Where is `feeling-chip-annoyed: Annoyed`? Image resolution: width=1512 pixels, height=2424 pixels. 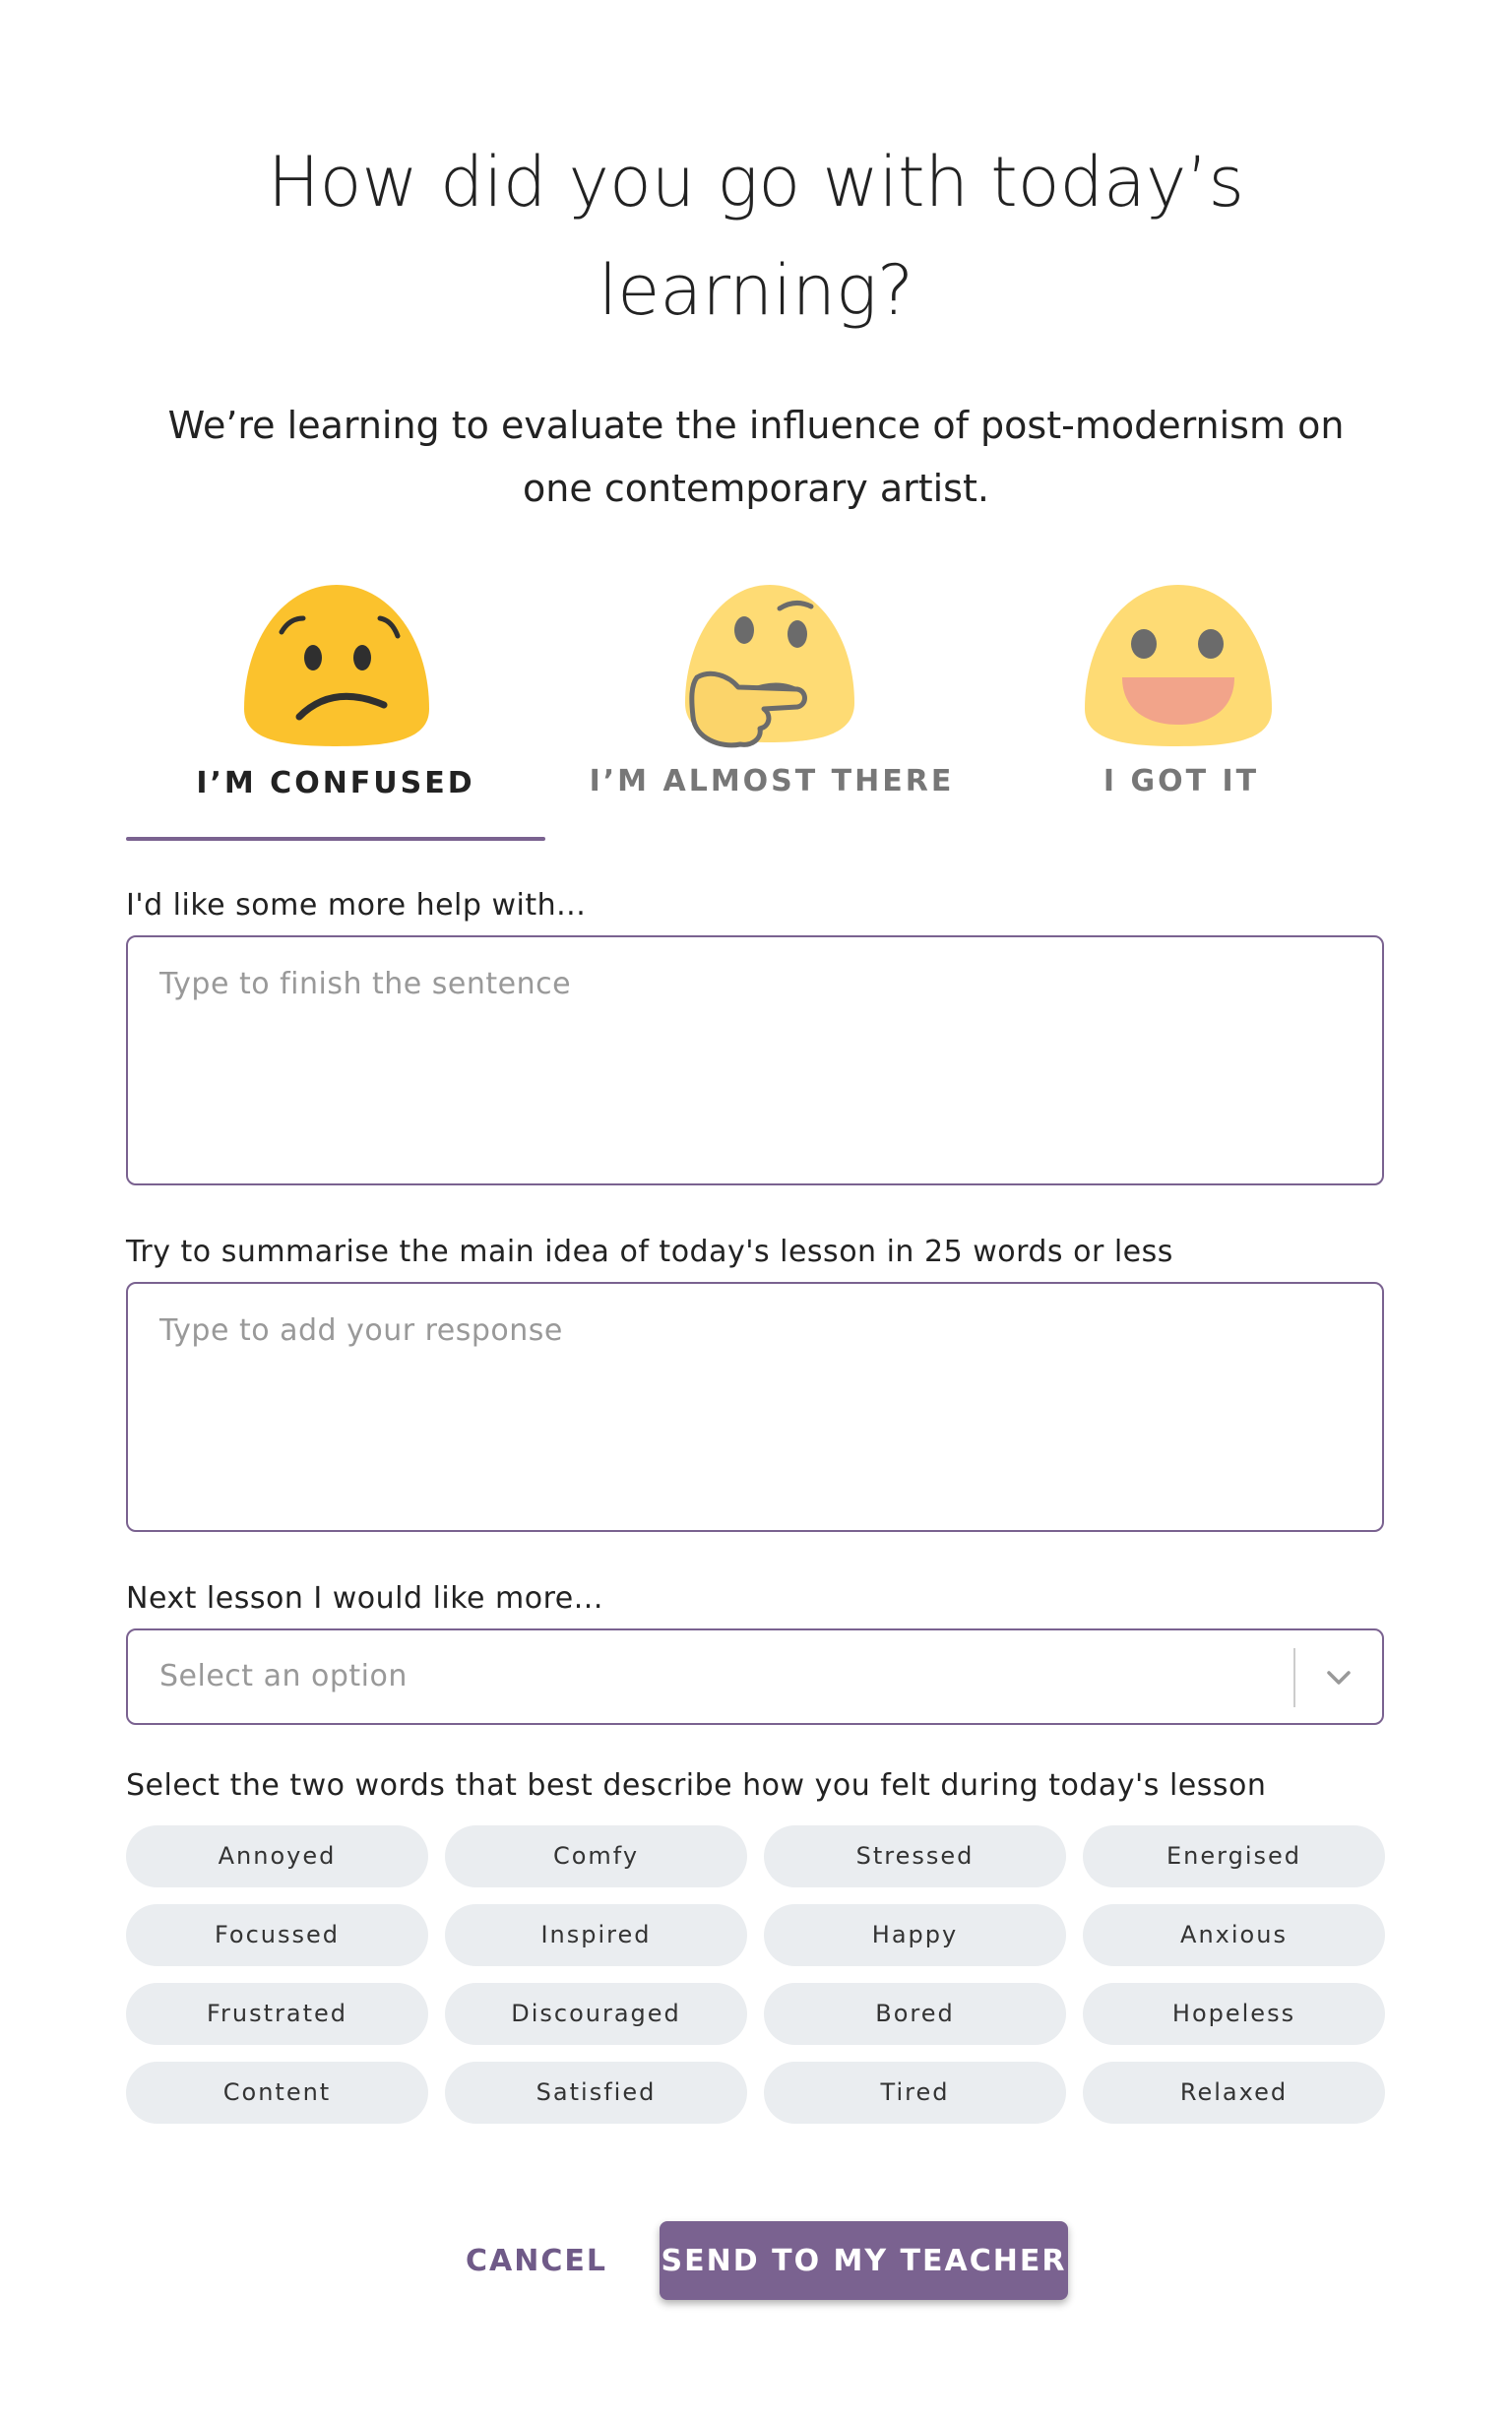
feeling-chip-annoyed: Annoyed is located at coordinates (277, 1856).